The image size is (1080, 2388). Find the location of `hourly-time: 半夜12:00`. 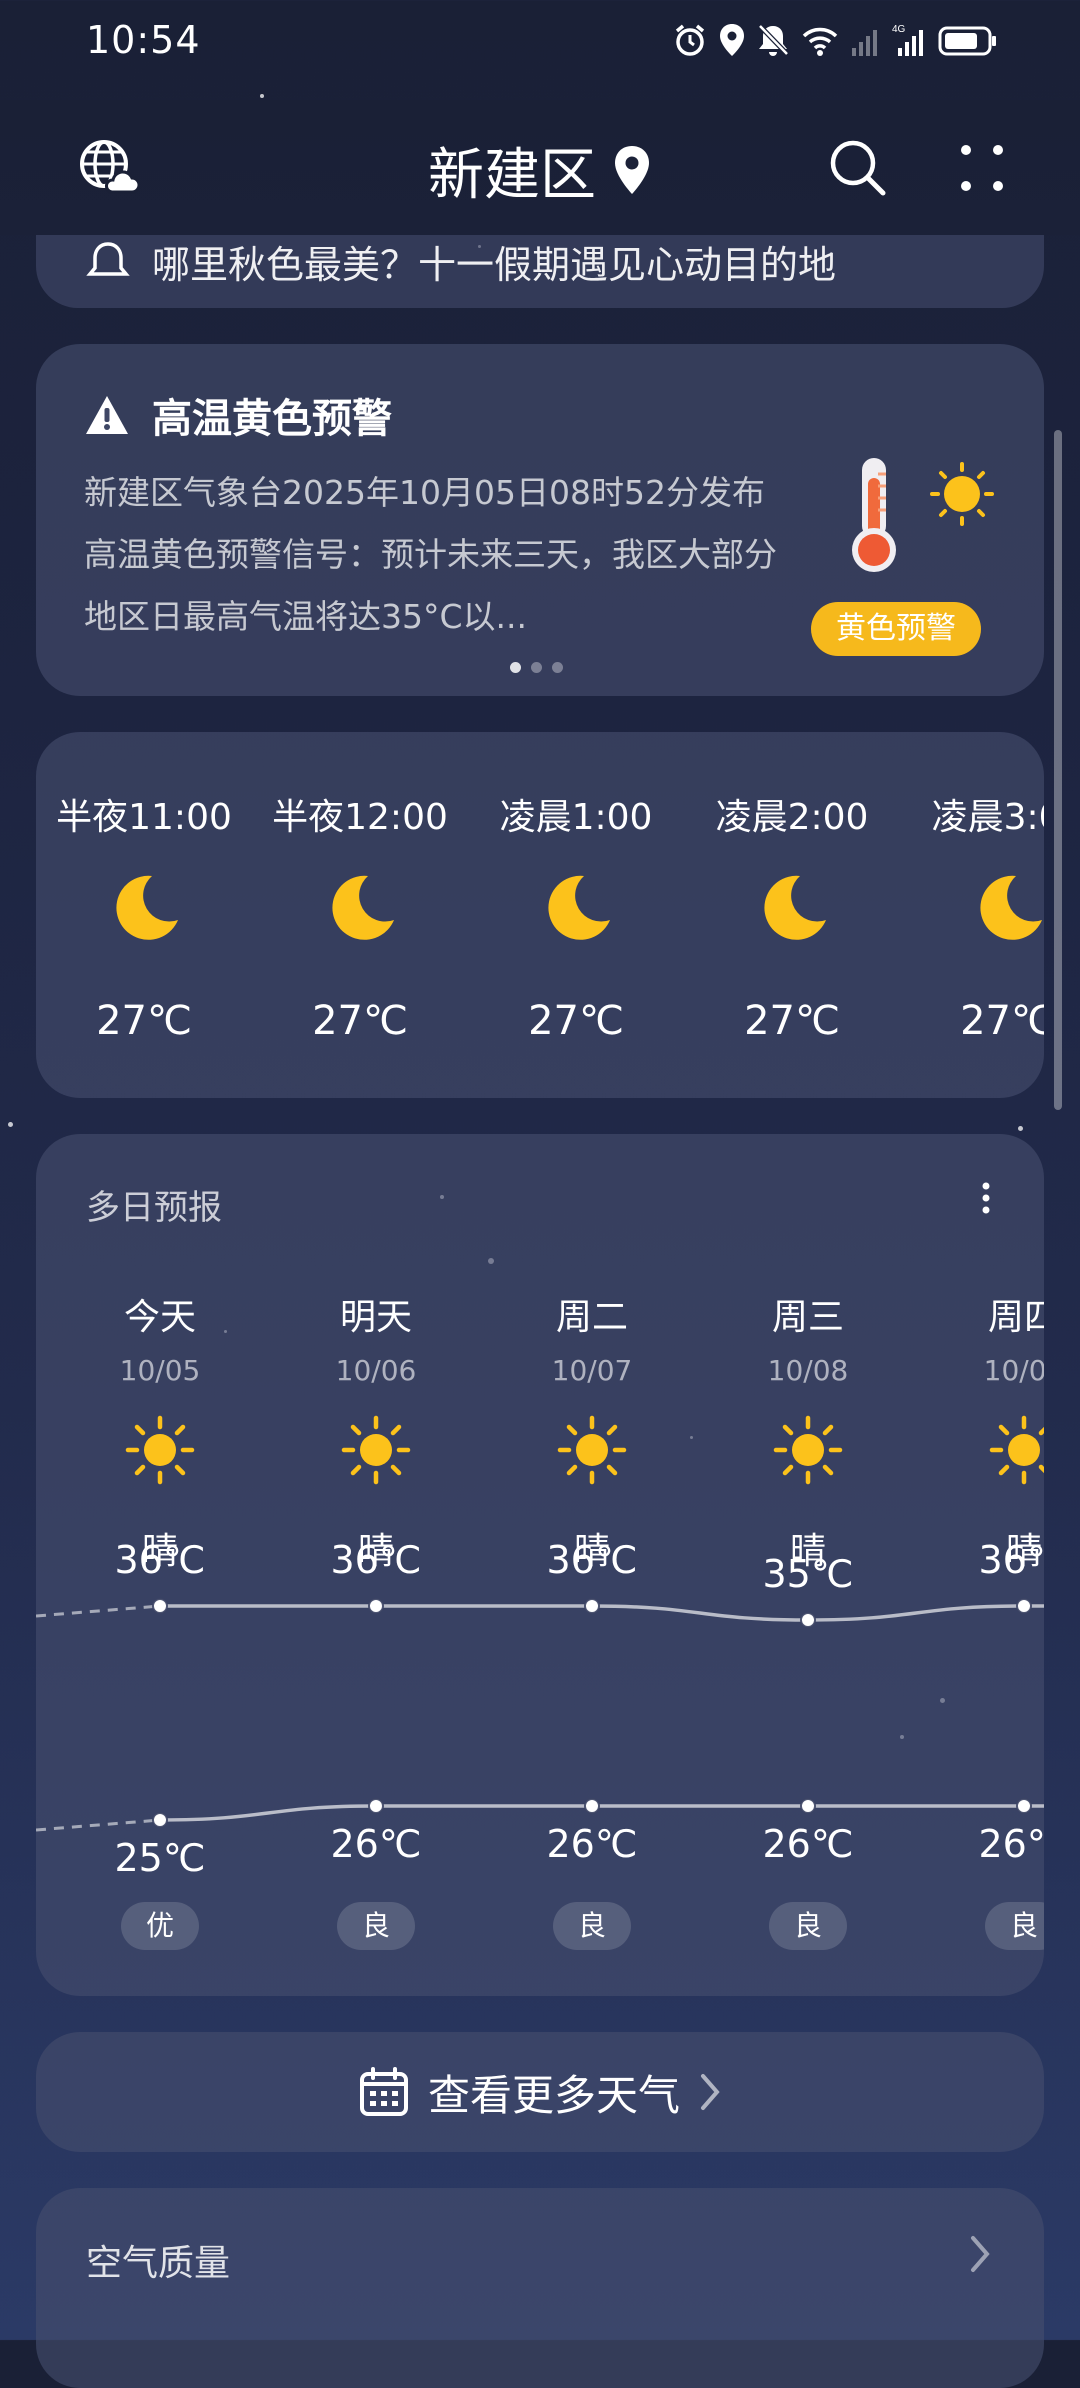

hourly-time: 半夜12:00 is located at coordinates (360, 817).